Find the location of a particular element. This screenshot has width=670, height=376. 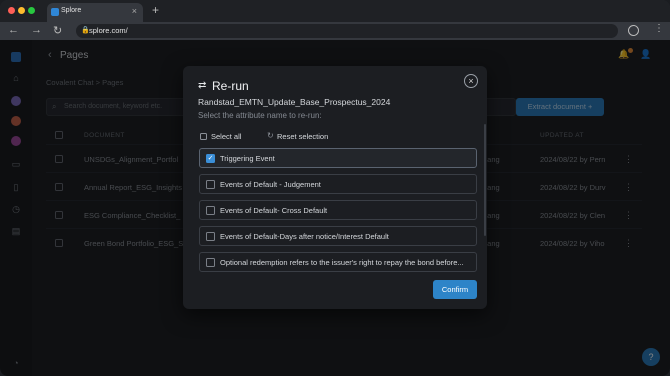

address-bar: 🔒 splore.com/ is located at coordinates (347, 31).